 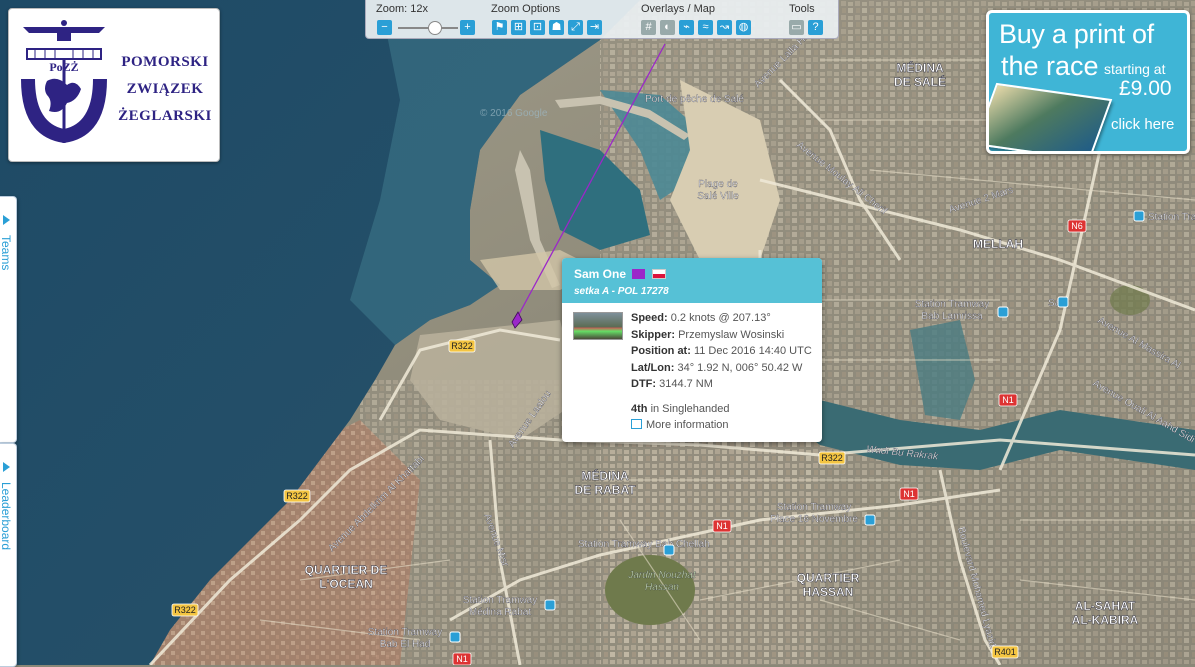 What do you see at coordinates (1105, 620) in the screenshot?
I see `label-al-sahat-2: AL-KABIRA` at bounding box center [1105, 620].